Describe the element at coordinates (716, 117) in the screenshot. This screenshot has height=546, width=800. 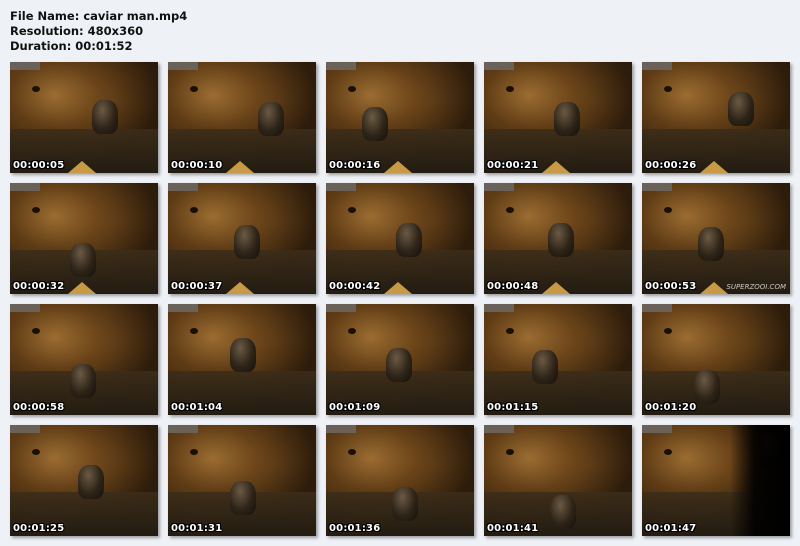
I see `video-thumbnail: 00:00:26` at that location.